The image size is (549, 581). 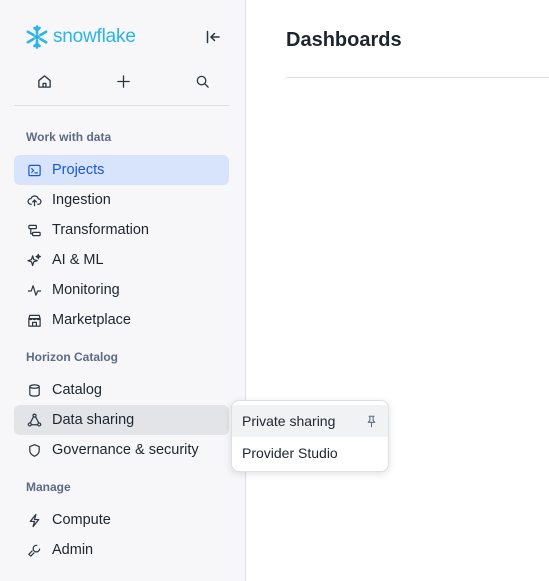 I want to click on submenu-item-label: Private sharing, so click(x=289, y=421).